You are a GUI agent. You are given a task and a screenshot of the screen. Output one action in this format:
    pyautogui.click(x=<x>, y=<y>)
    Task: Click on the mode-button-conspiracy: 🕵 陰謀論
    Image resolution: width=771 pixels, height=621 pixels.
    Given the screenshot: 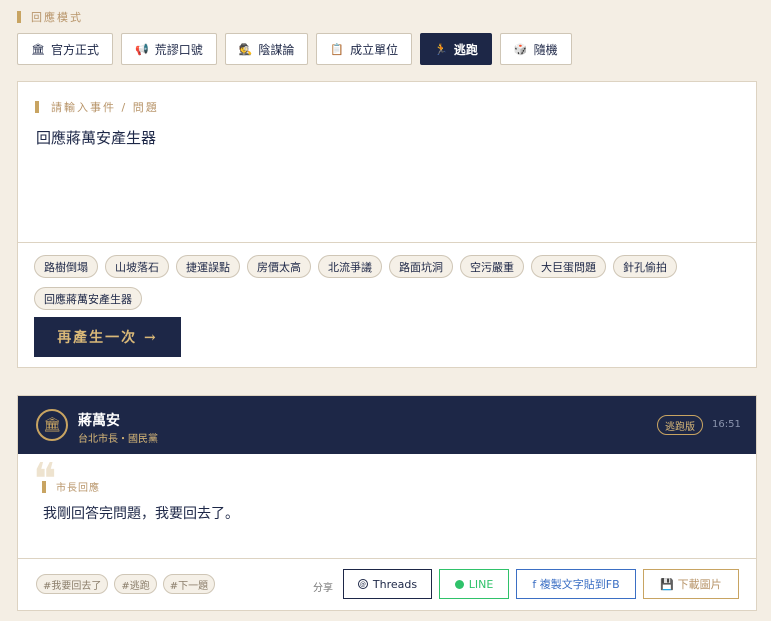 What is the action you would take?
    pyautogui.click(x=266, y=49)
    